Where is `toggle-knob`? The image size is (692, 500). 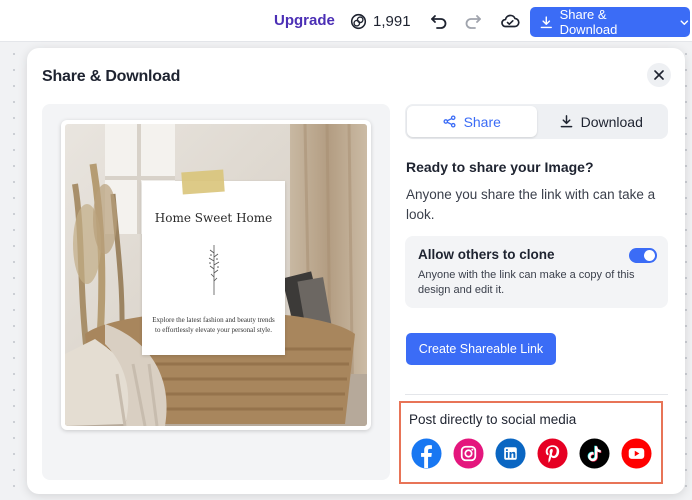 toggle-knob is located at coordinates (649, 255).